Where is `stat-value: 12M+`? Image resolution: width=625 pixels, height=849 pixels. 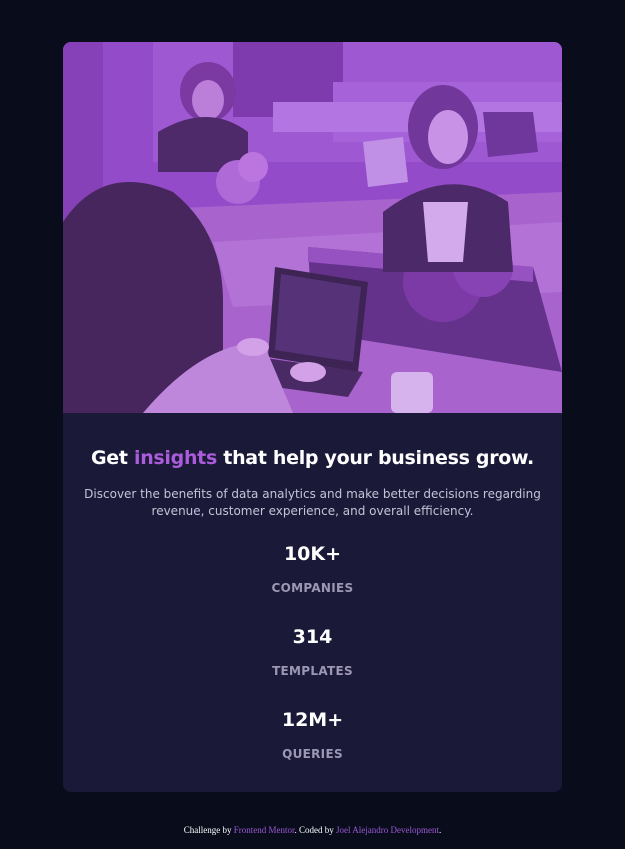
stat-value: 12M+ is located at coordinates (312, 720).